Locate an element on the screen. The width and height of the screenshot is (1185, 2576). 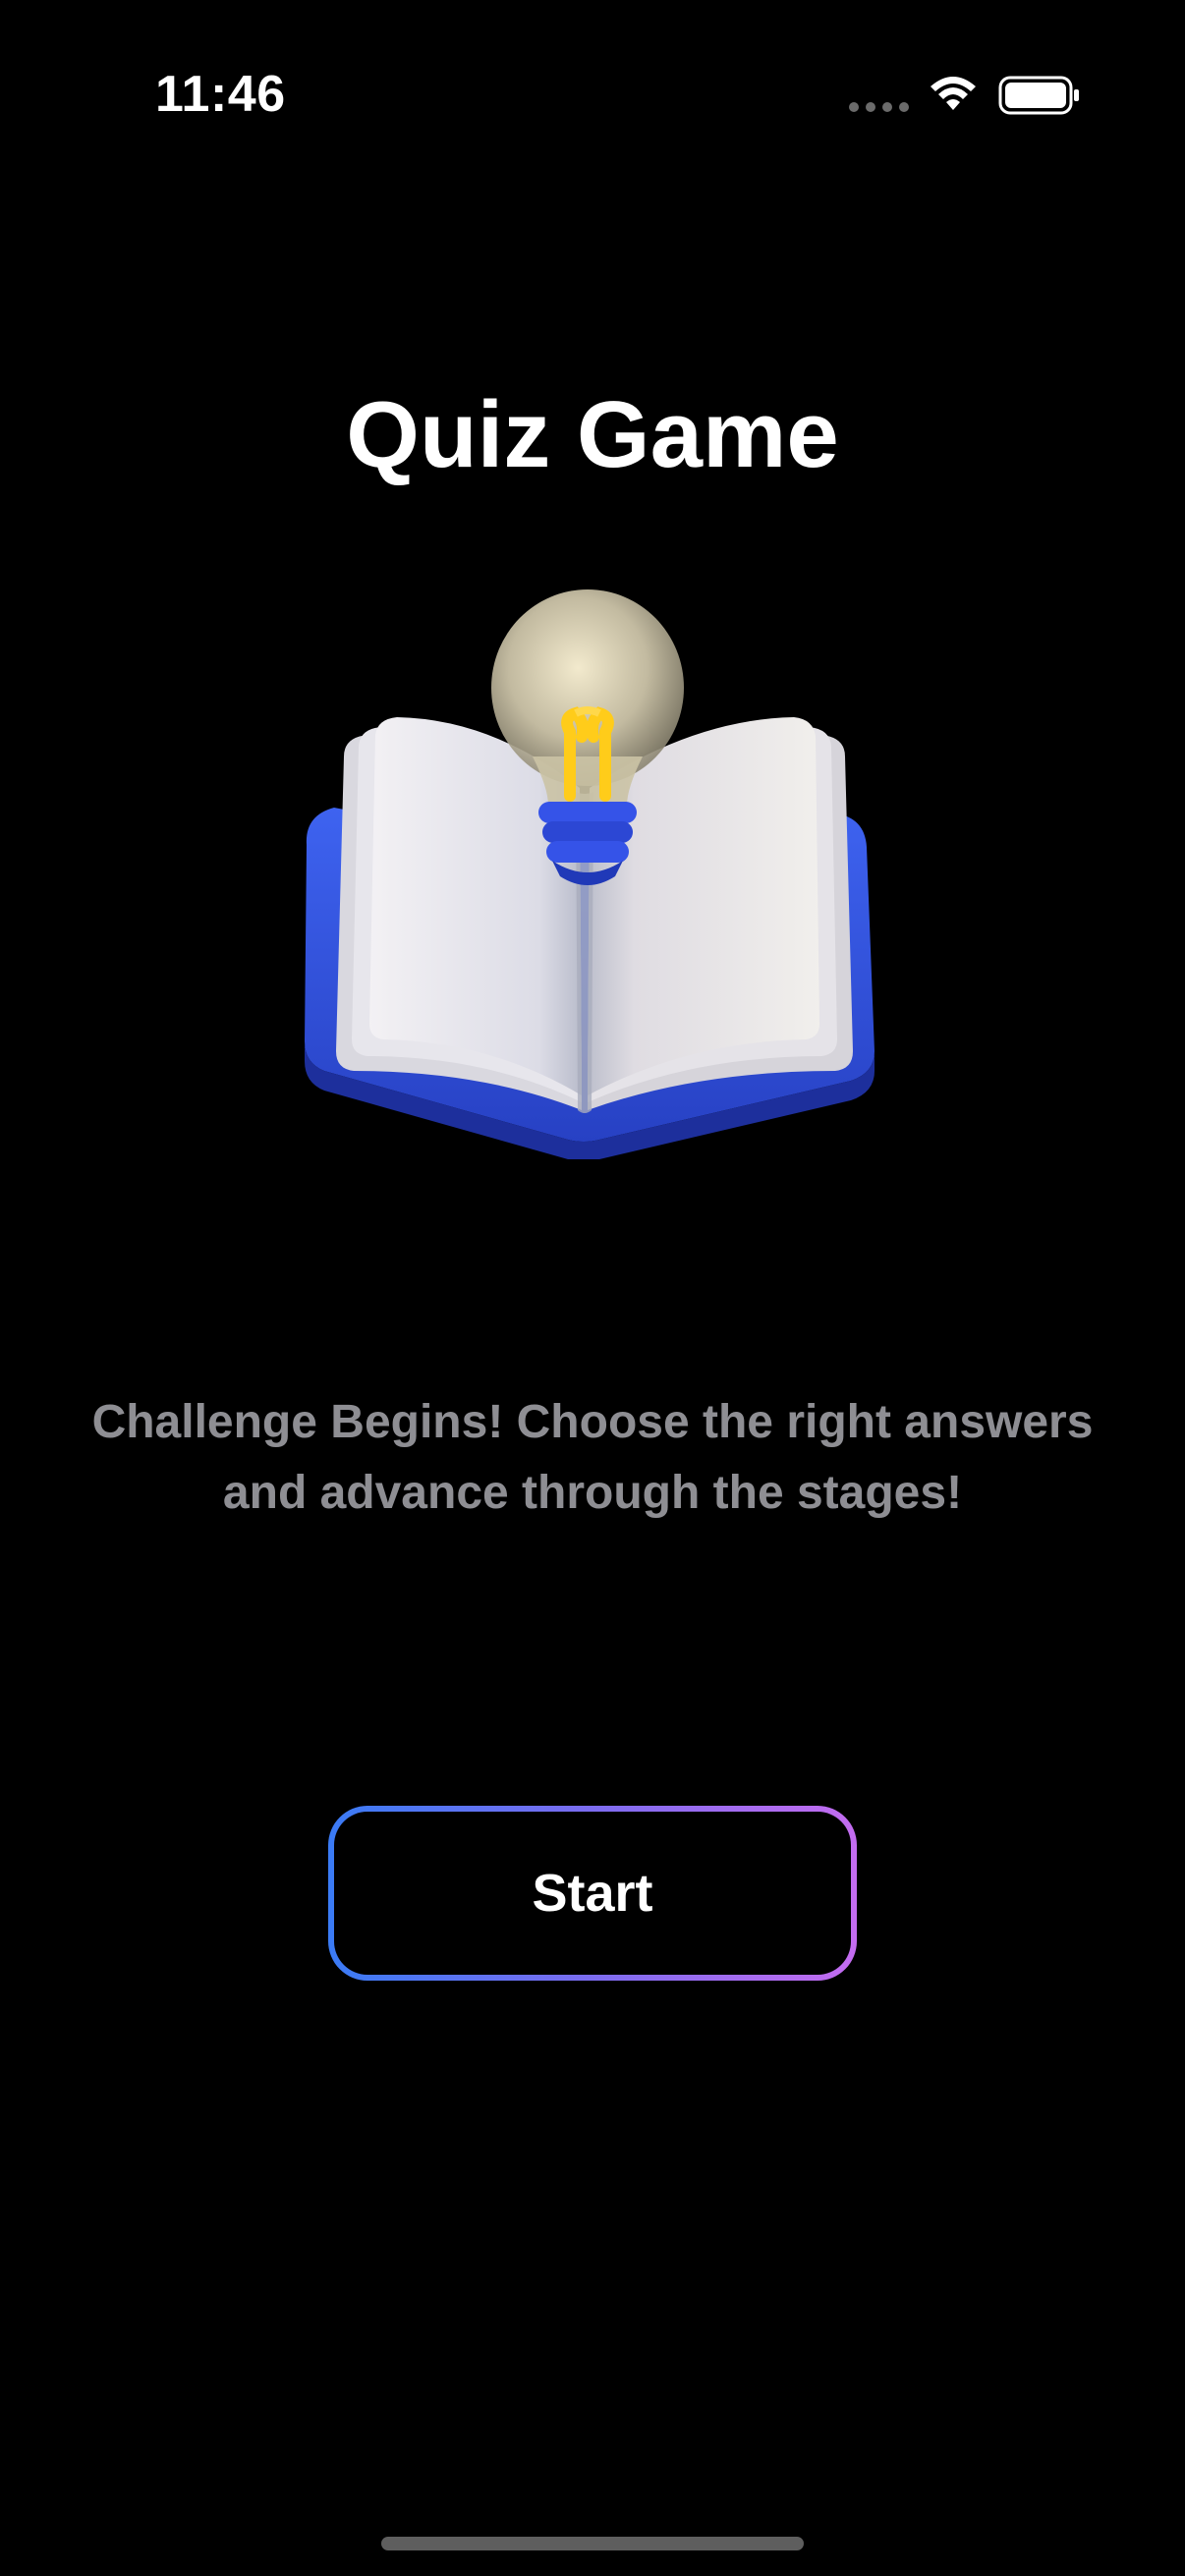
wifi-icon is located at coordinates (954, 93).